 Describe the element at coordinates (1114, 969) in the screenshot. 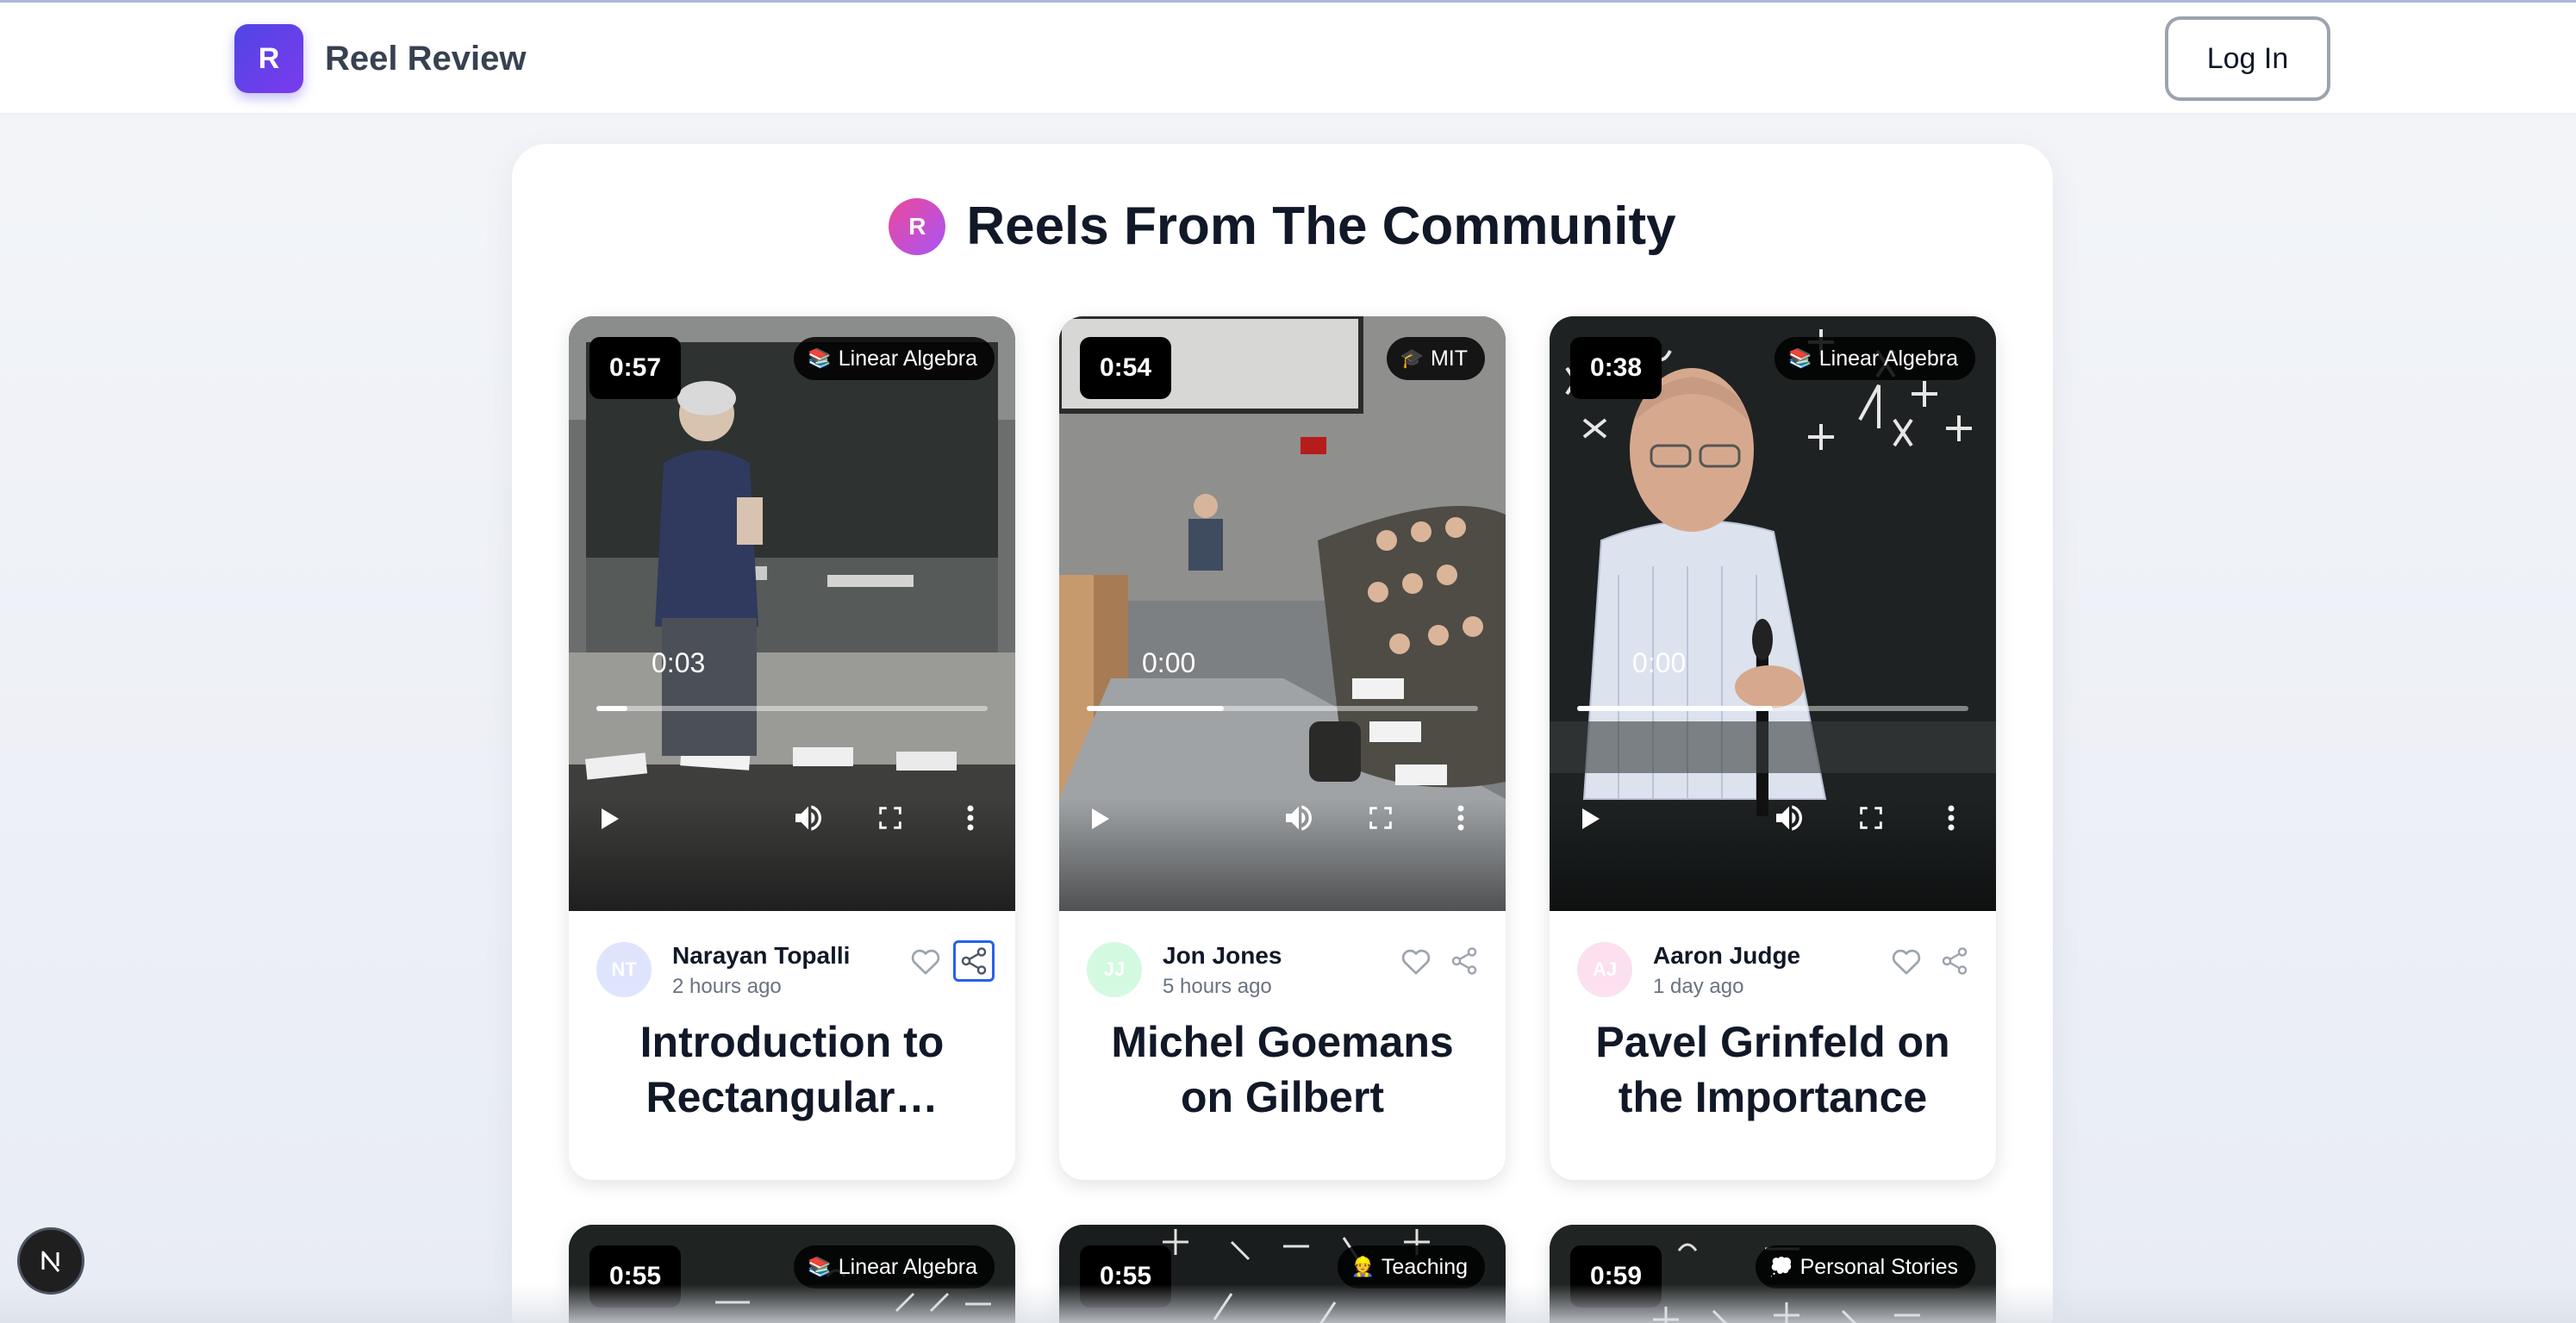

I see `avatar: JJ` at that location.